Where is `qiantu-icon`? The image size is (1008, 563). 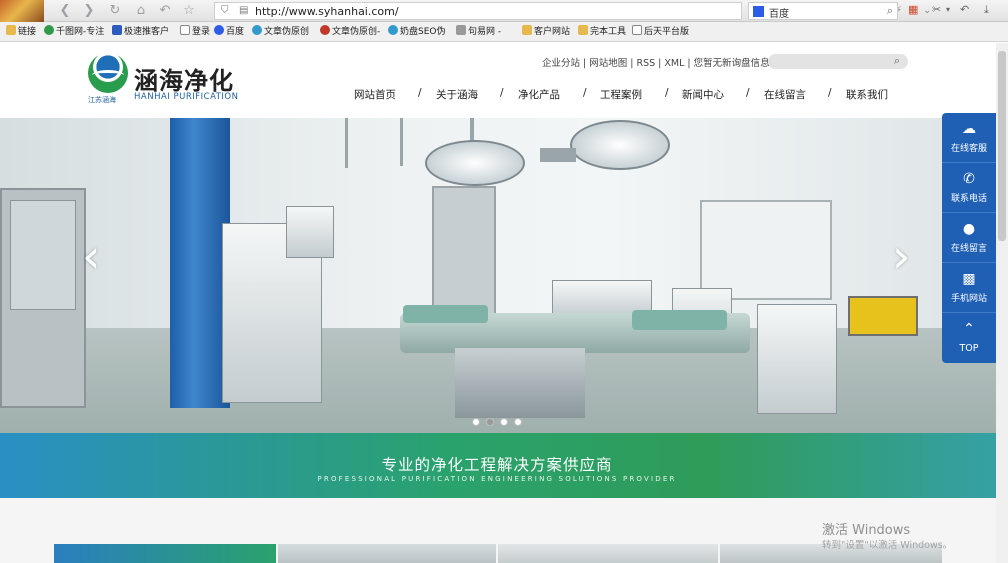 qiantu-icon is located at coordinates (49, 30).